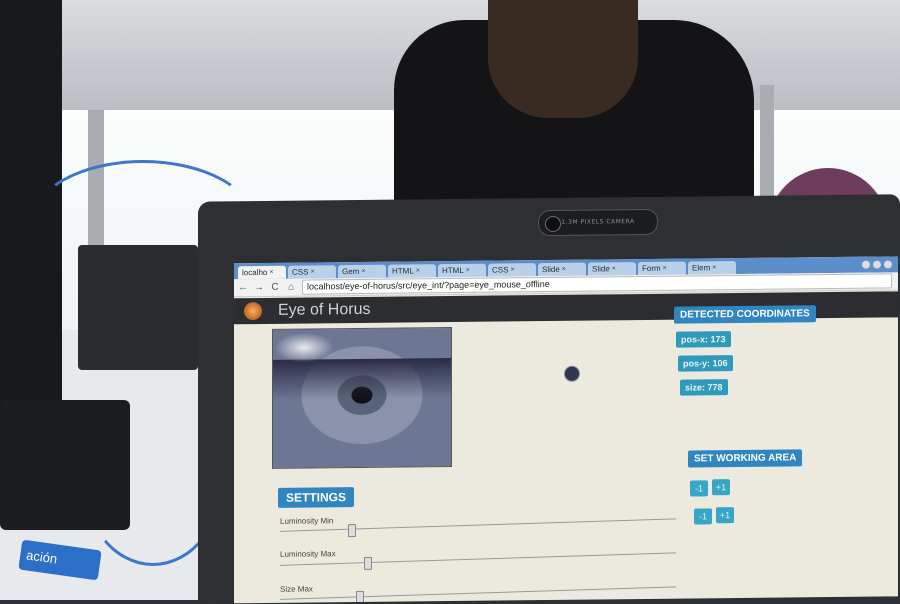 The width and height of the screenshot is (900, 604). Describe the element at coordinates (745, 314) in the screenshot. I see `detected-coordinates-title: DETECTED COORDINATES` at that location.